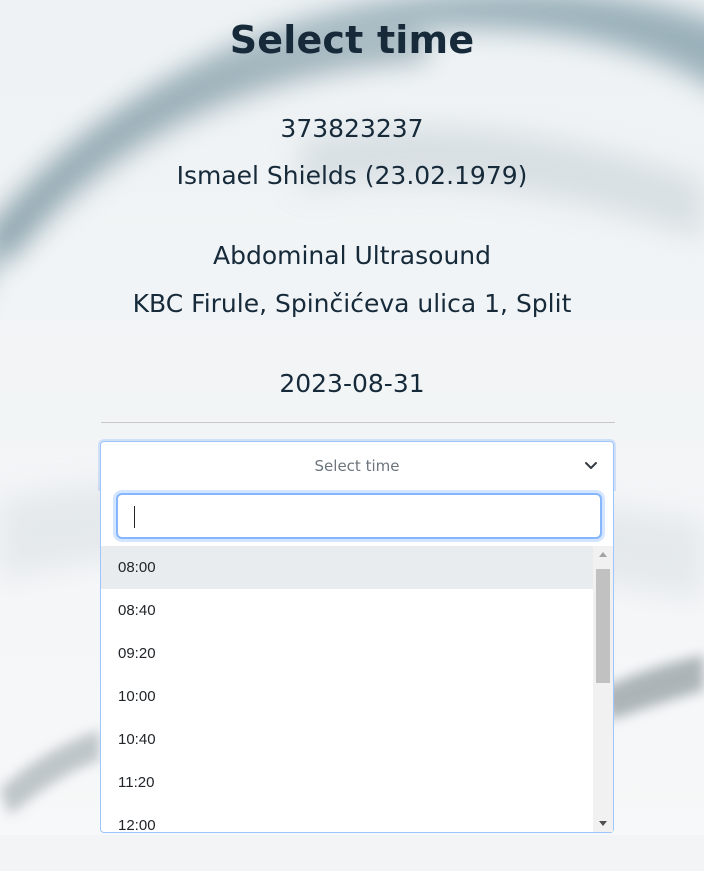  Describe the element at coordinates (347, 818) in the screenshot. I see `time-option-1200: 12:00` at that location.